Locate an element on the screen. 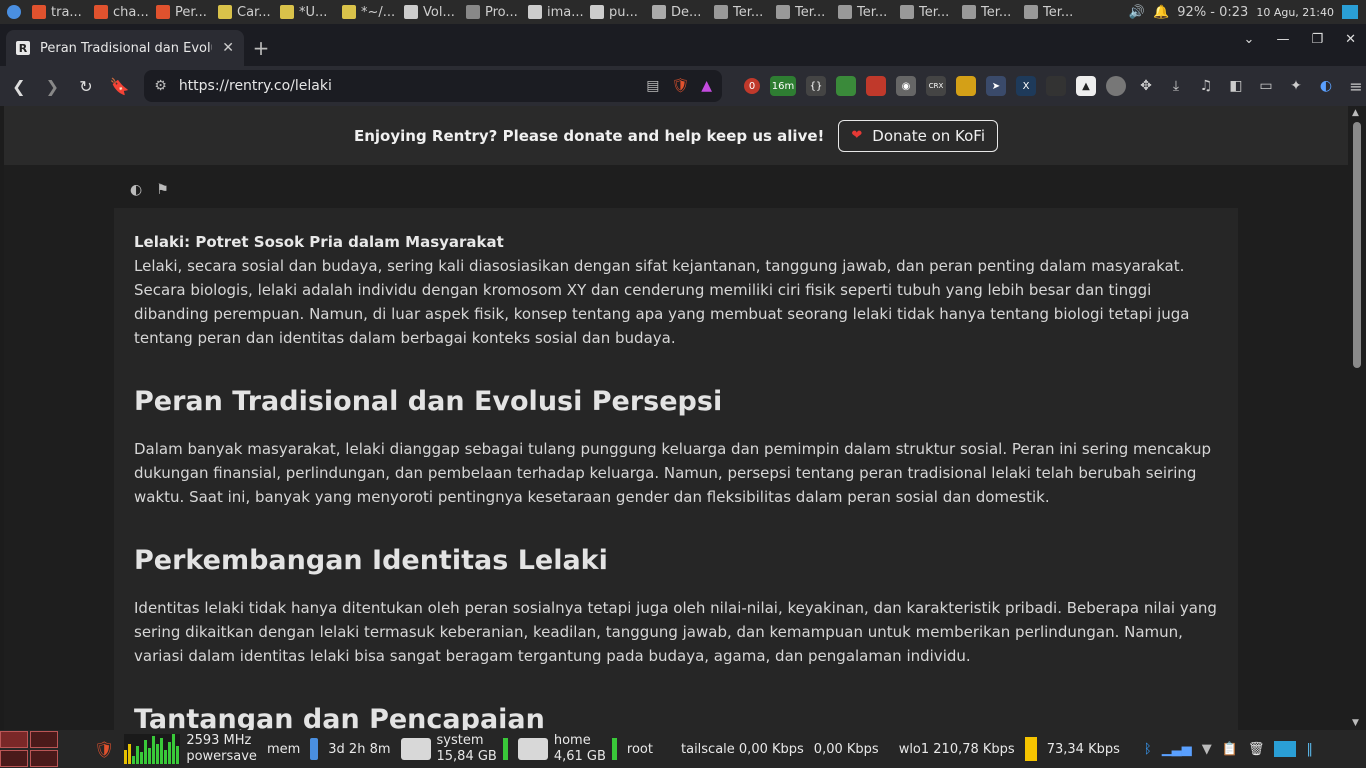 The width and height of the screenshot is (1366, 768). extension-icon-blue: X is located at coordinates (1026, 86).